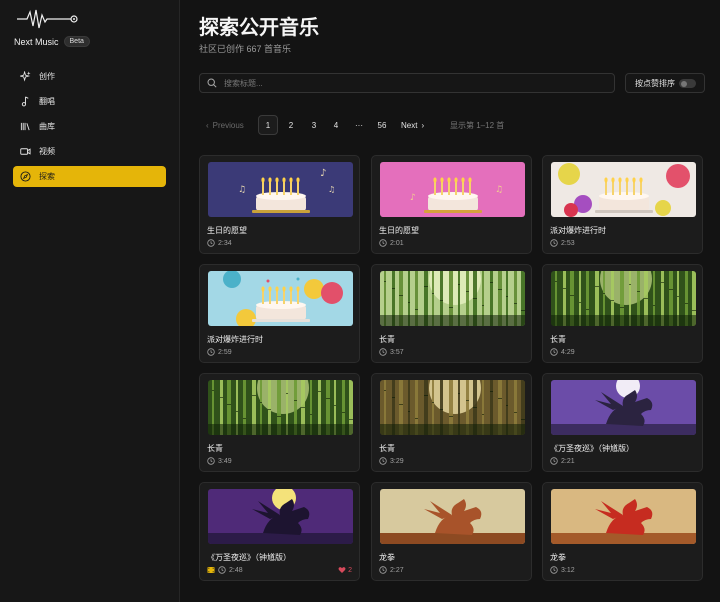 Image resolution: width=720 pixels, height=602 pixels. I want to click on song-duration: 2:27, so click(397, 570).